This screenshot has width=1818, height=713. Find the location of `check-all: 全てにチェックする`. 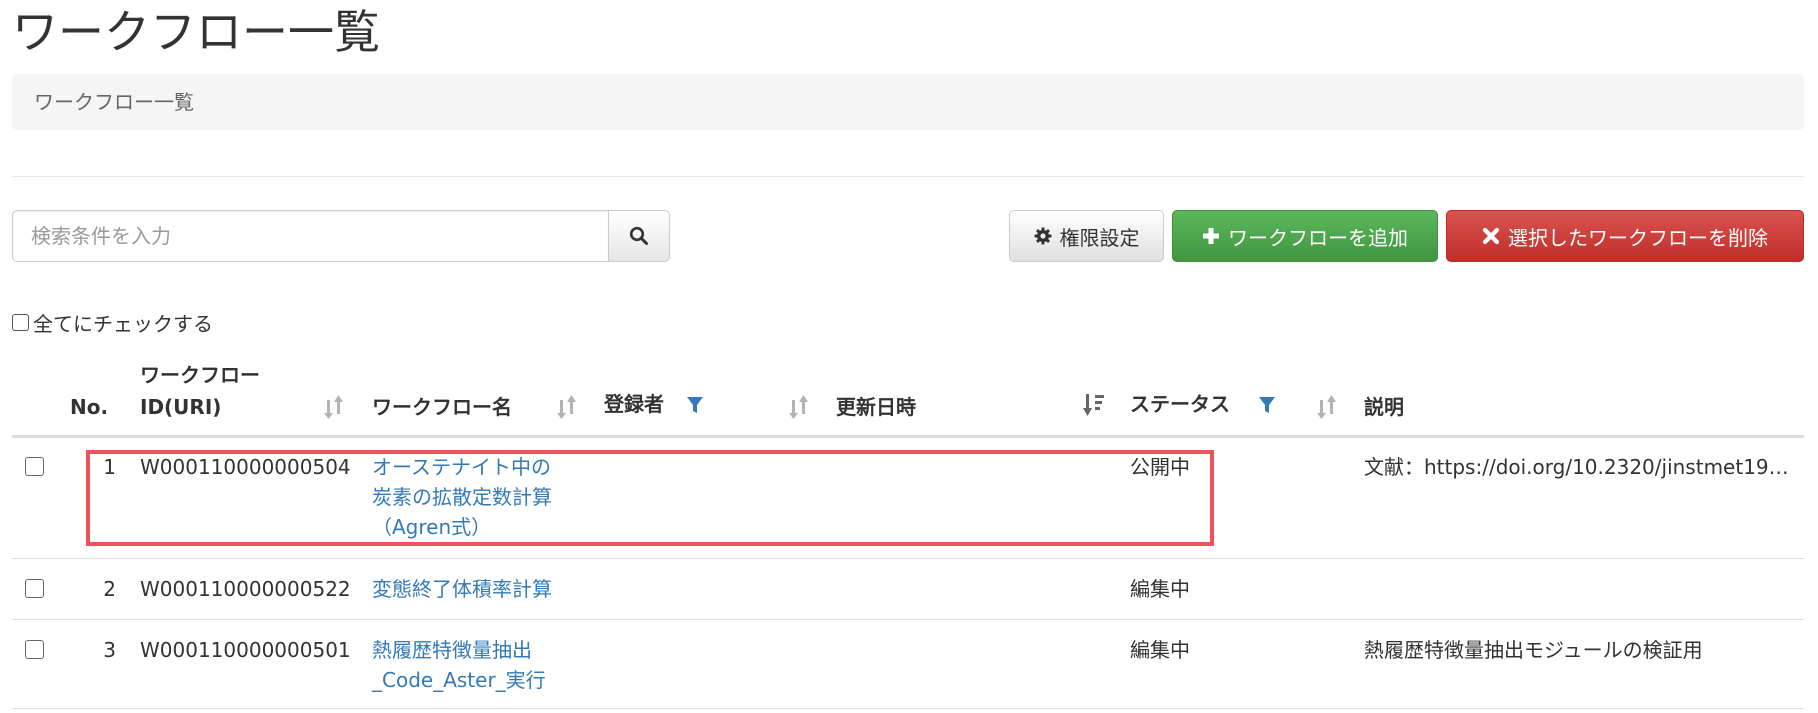

check-all: 全てにチェックする is located at coordinates (112, 322).